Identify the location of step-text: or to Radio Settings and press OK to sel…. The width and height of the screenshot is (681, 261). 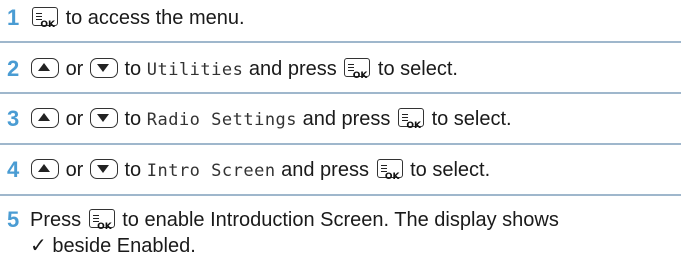
(271, 119).